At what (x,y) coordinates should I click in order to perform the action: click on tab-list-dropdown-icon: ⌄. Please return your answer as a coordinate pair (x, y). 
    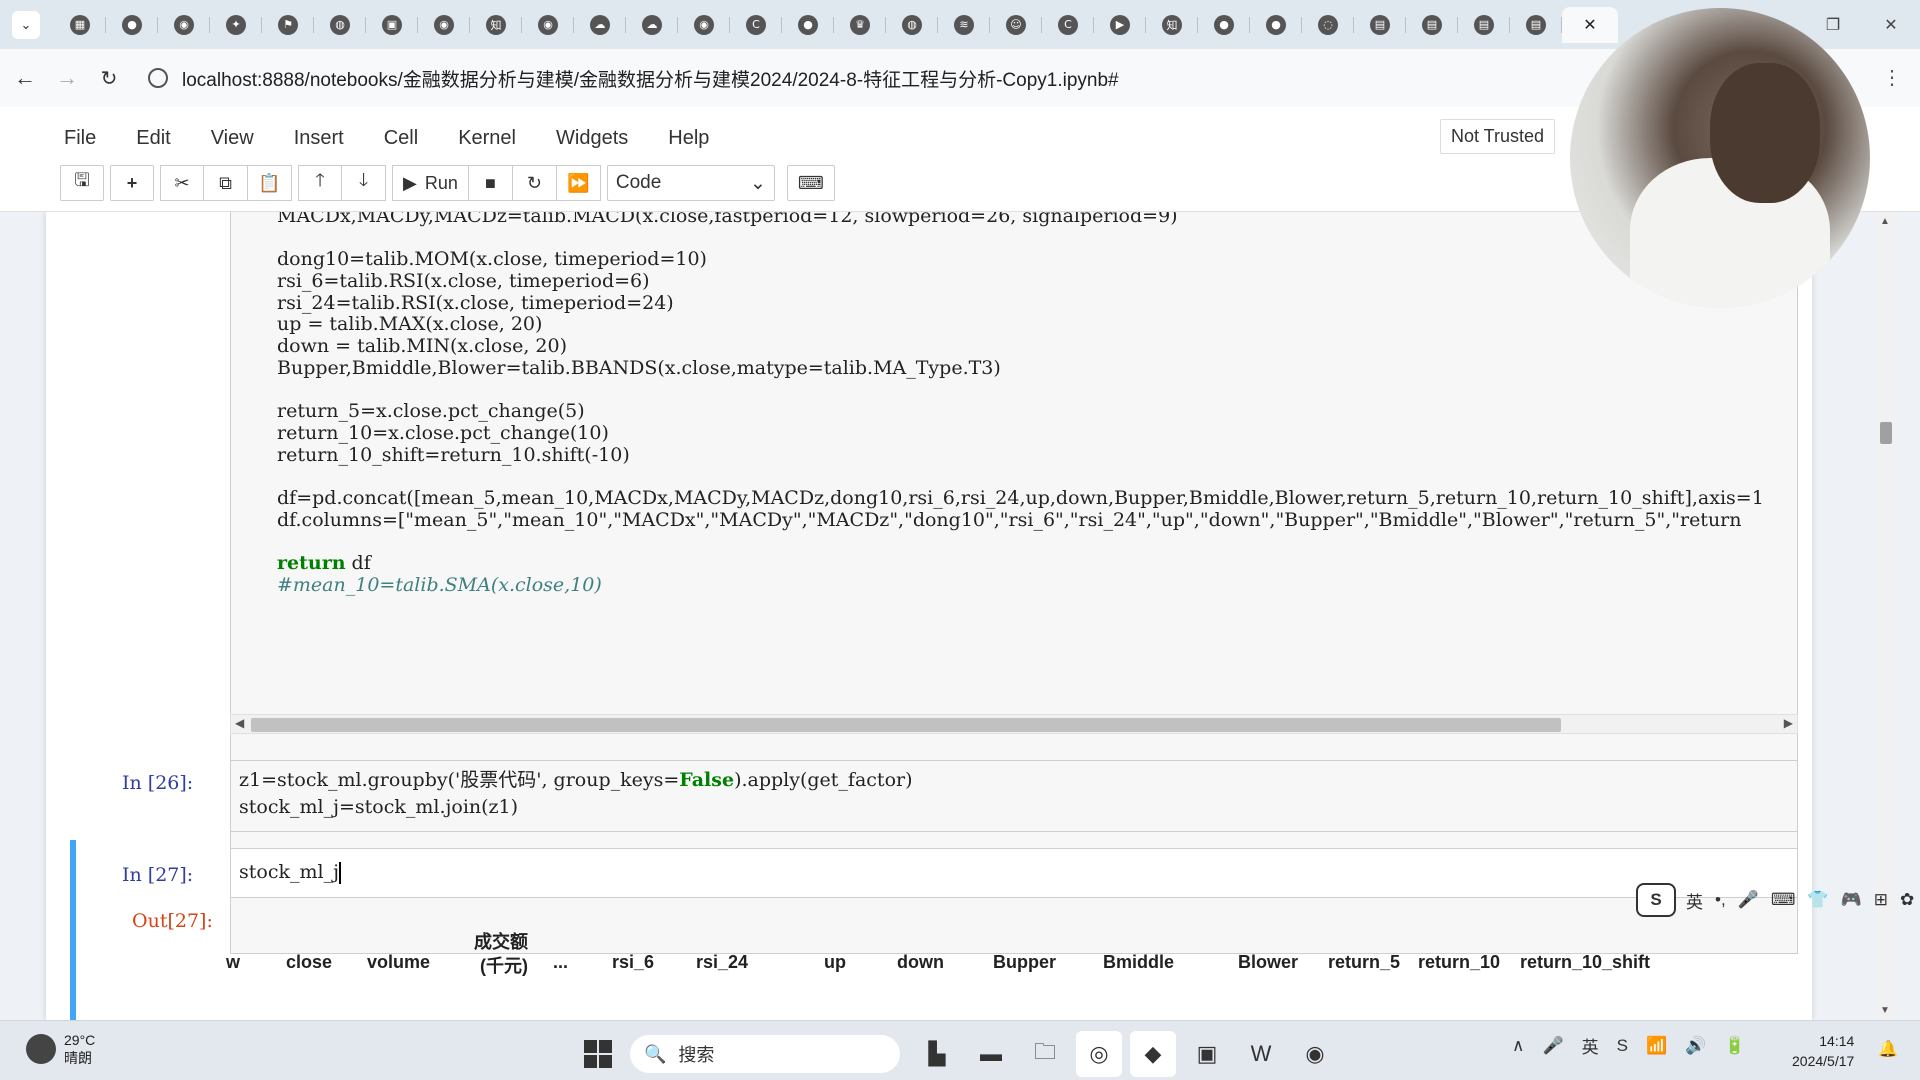
    Looking at the image, I should click on (26, 24).